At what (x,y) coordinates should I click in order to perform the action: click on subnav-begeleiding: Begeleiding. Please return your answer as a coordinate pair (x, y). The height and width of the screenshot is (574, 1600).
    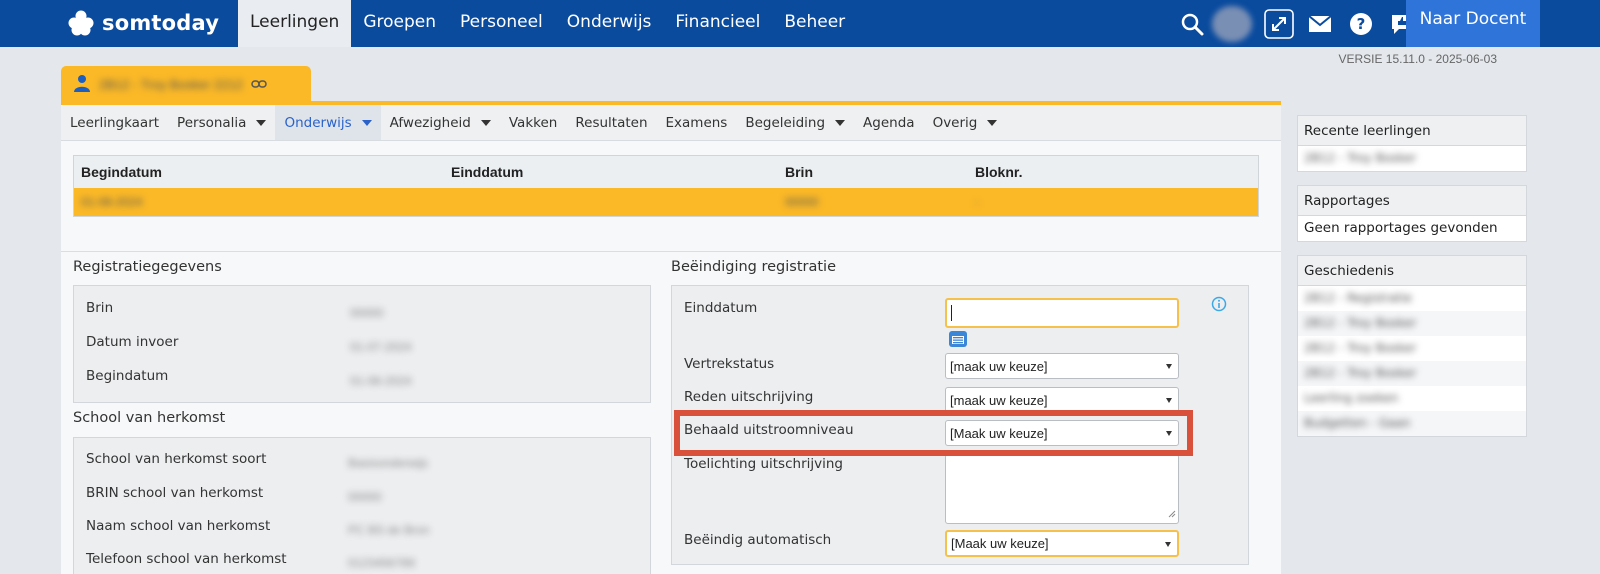
    Looking at the image, I should click on (795, 122).